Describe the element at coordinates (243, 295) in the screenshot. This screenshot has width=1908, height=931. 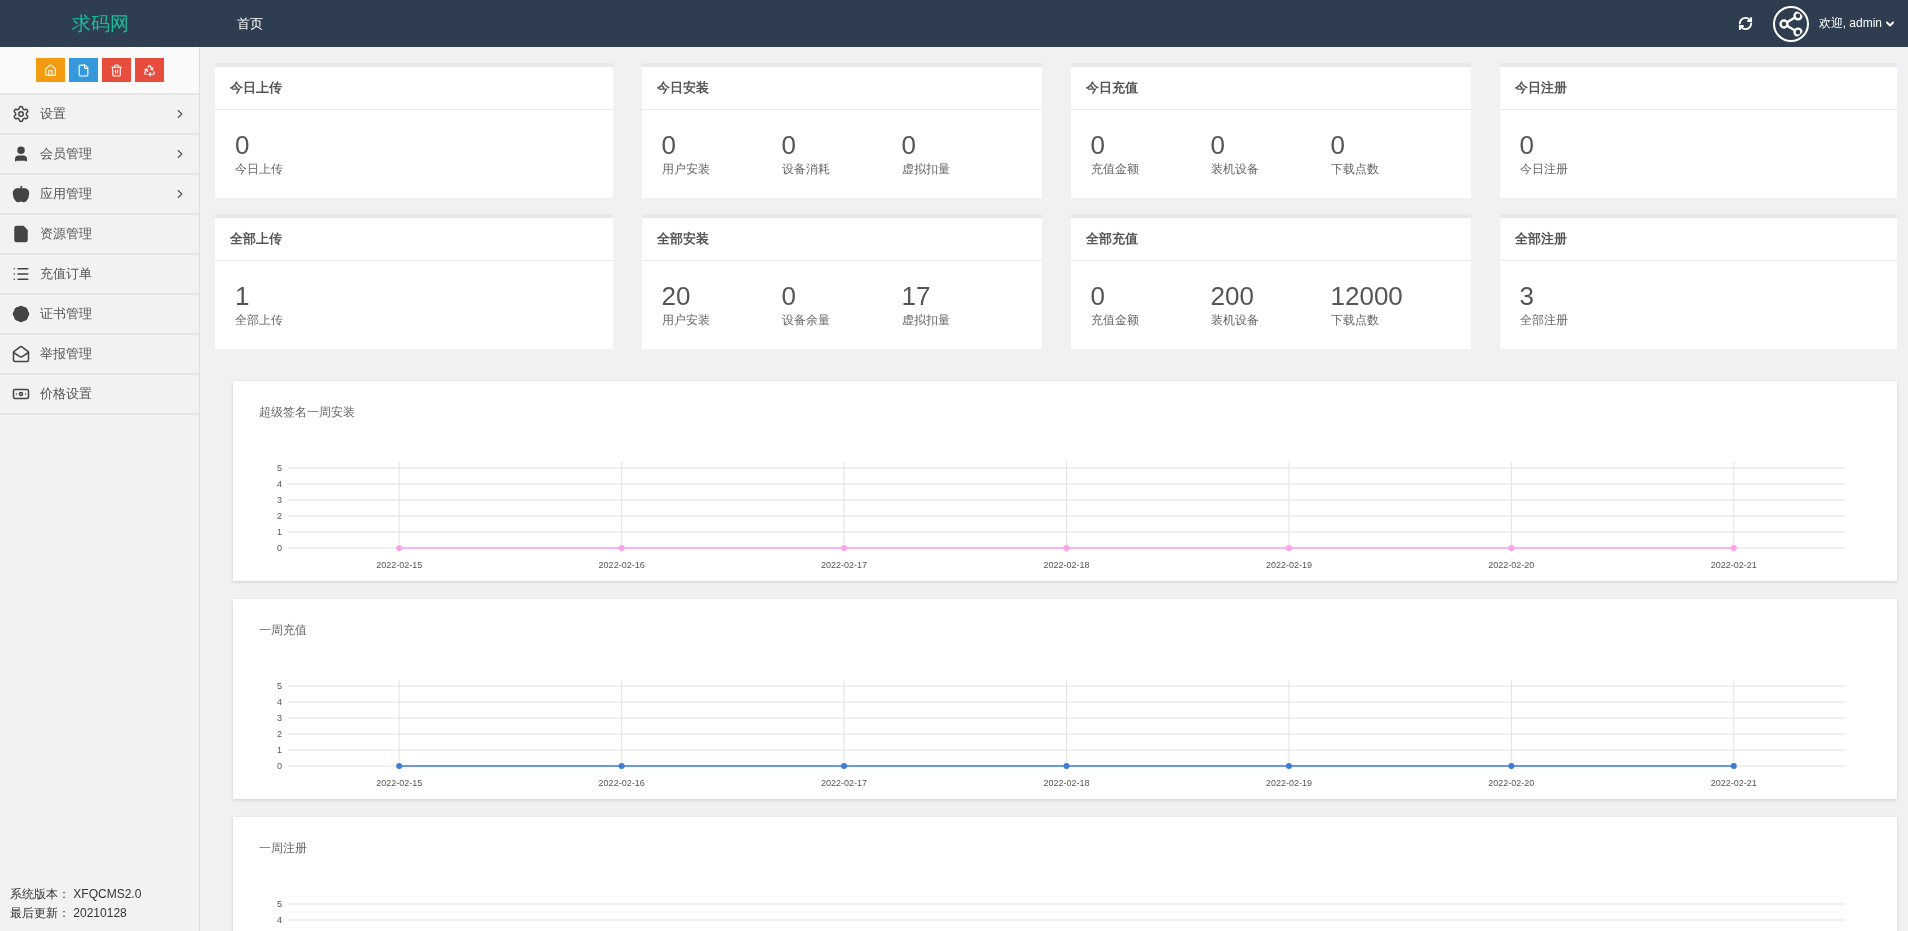
I see `stat-value: 1` at that location.